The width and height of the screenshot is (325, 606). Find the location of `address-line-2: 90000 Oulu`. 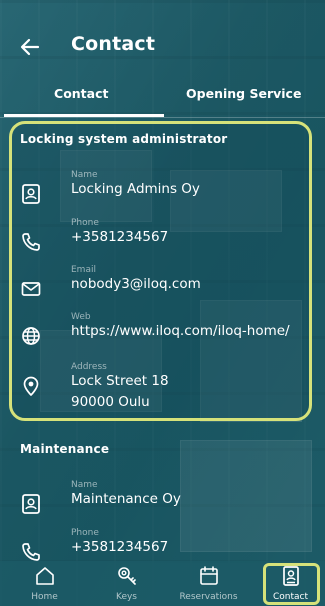

address-line-2: 90000 Oulu is located at coordinates (110, 402).